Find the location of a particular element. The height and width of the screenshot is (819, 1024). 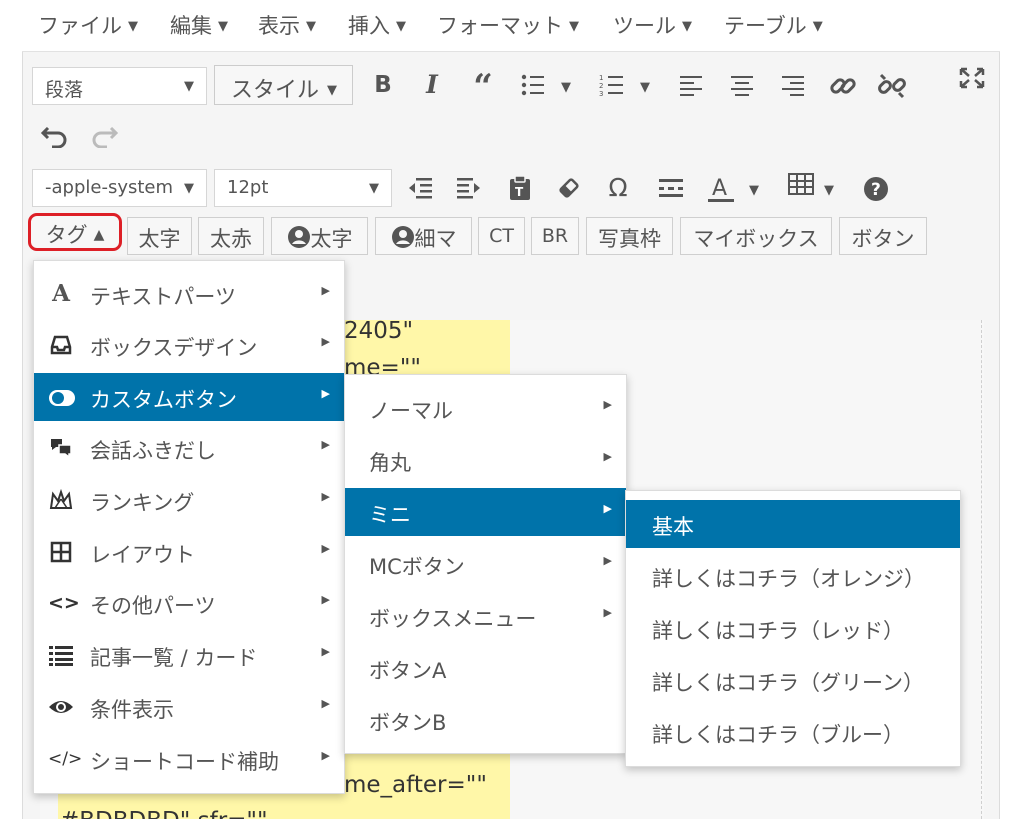

br-tag-button: BR is located at coordinates (555, 236).